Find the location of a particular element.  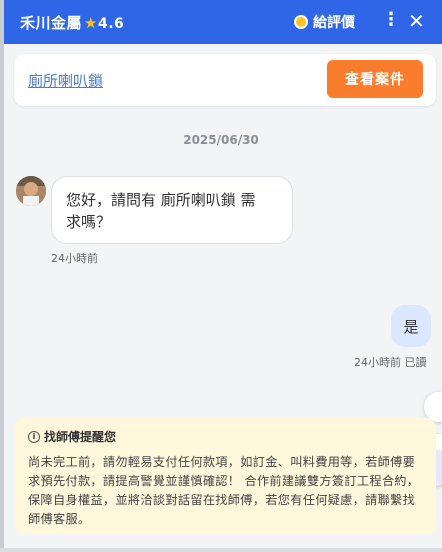

vendor-name: 禾川金屬 ★4.6 is located at coordinates (72, 22).